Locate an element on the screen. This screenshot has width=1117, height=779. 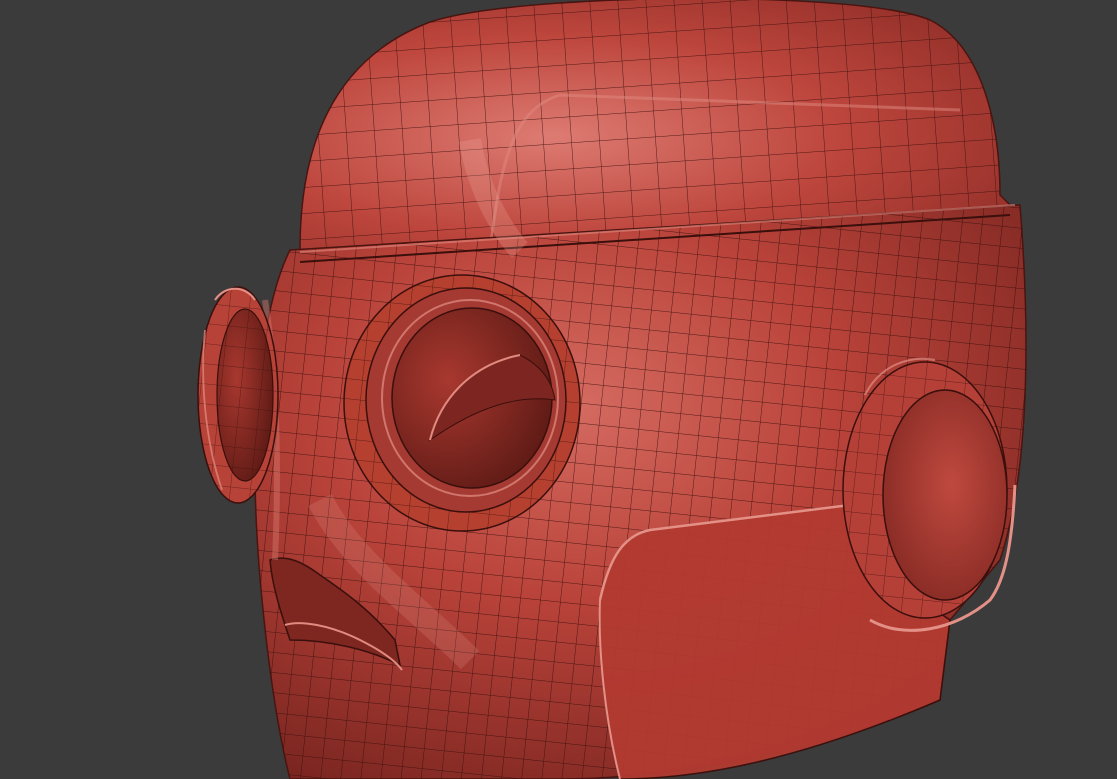
left-lens is located at coordinates (238, 395).